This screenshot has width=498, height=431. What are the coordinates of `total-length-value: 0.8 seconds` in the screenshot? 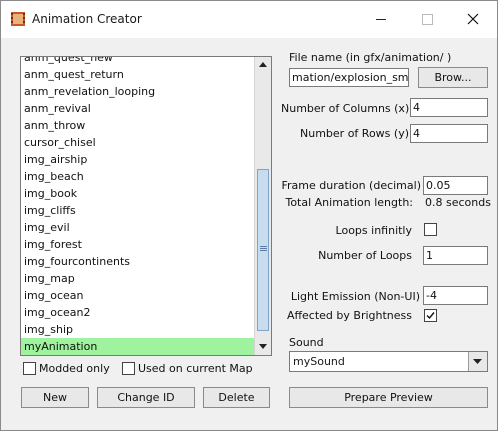 It's located at (458, 202).